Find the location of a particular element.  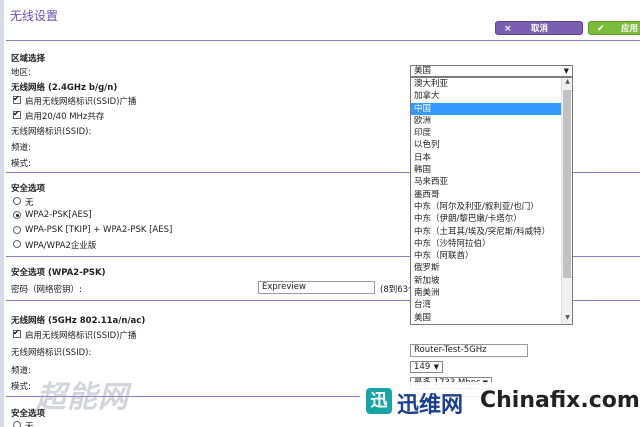

security24-option-label: WPA2-PSK[AES] is located at coordinates (58, 215).